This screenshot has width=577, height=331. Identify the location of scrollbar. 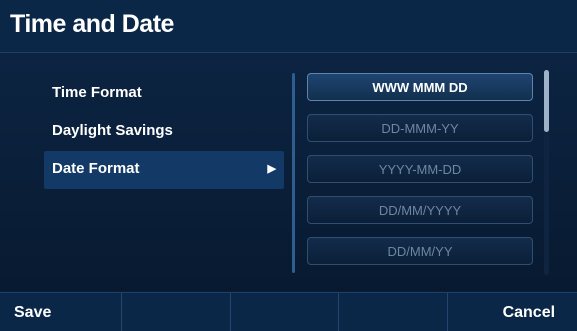
(546, 172).